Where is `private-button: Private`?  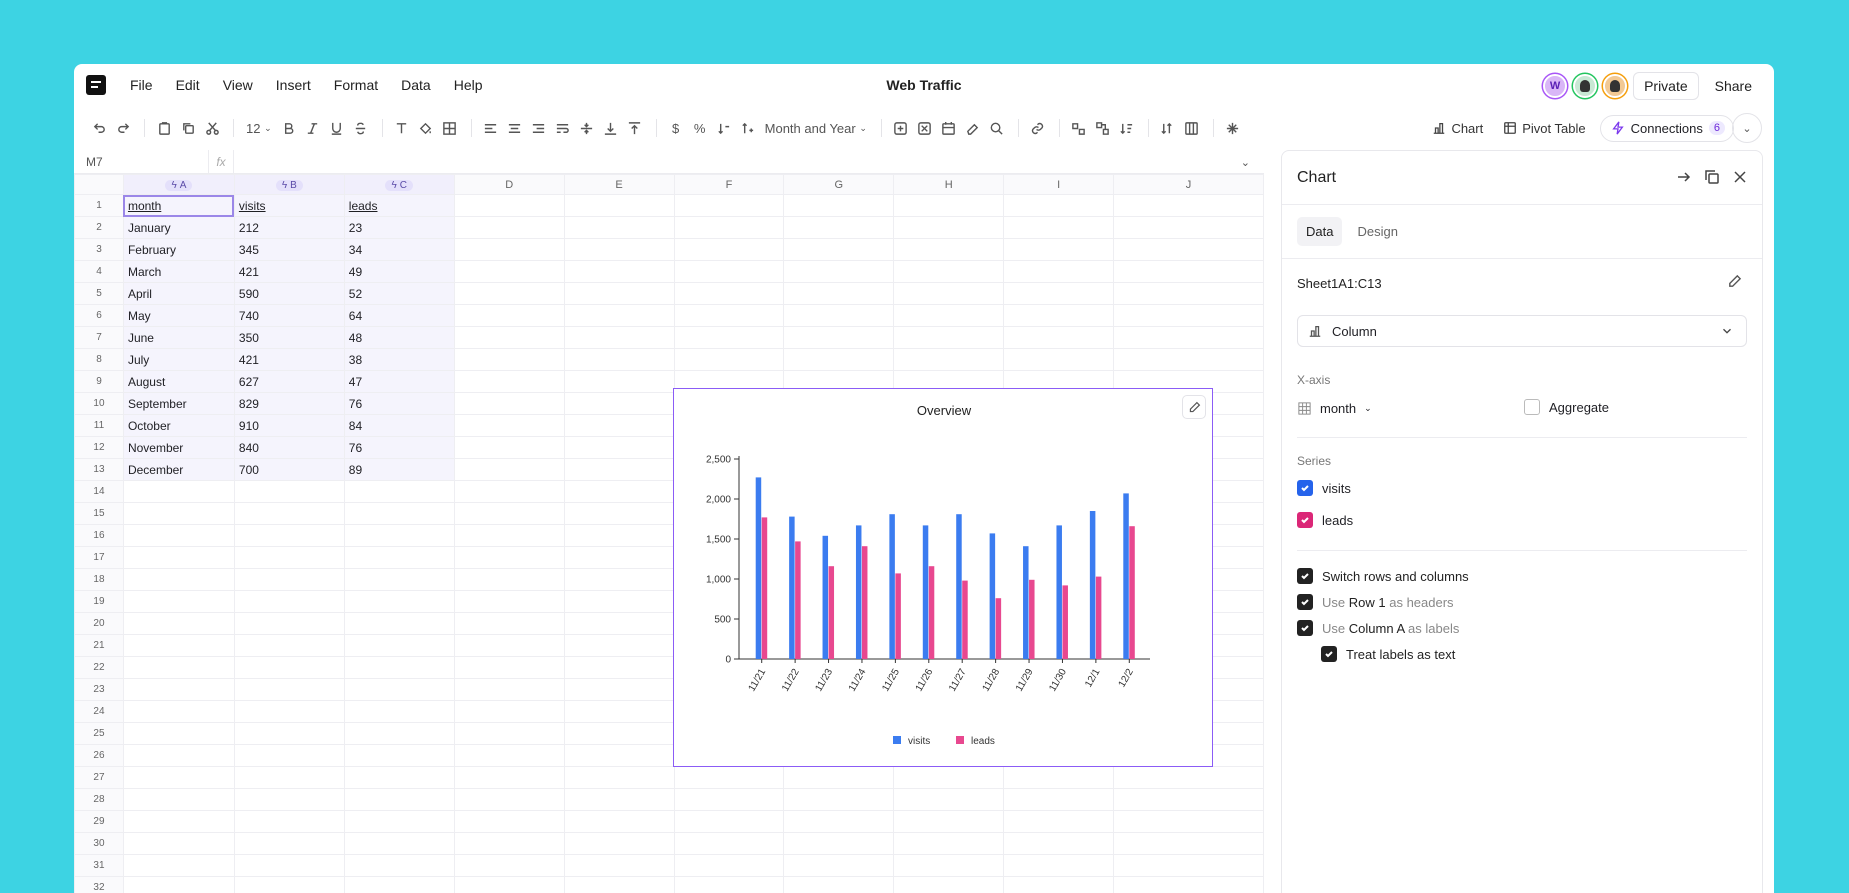
private-button: Private is located at coordinates (1666, 86).